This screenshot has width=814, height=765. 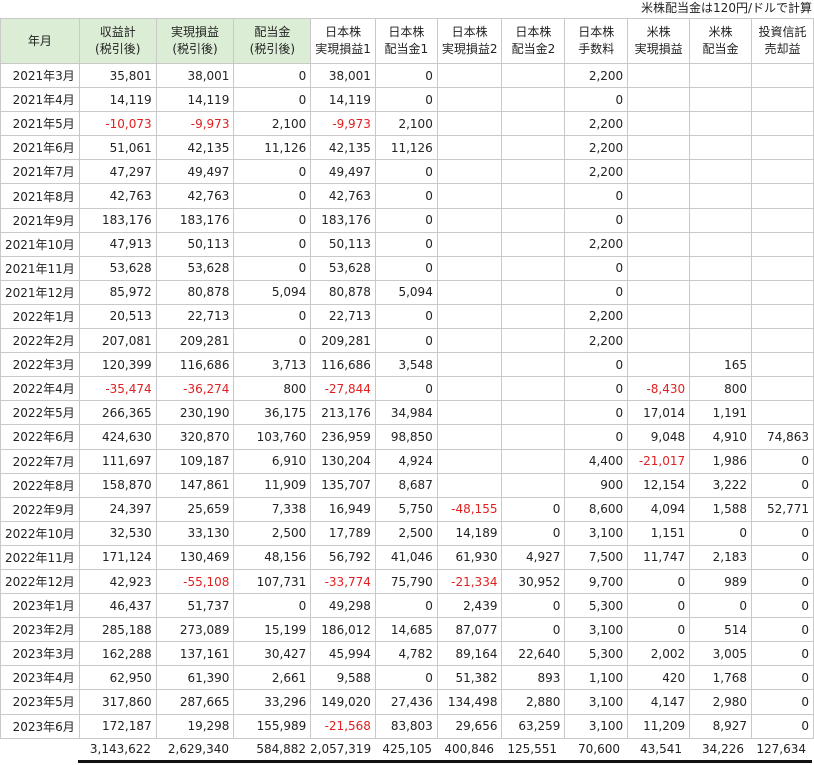 What do you see at coordinates (407, 75) in the screenshot?
I see `table-row: 2021年3月 35,801 38,001 0 38,001 0 2,200` at bounding box center [407, 75].